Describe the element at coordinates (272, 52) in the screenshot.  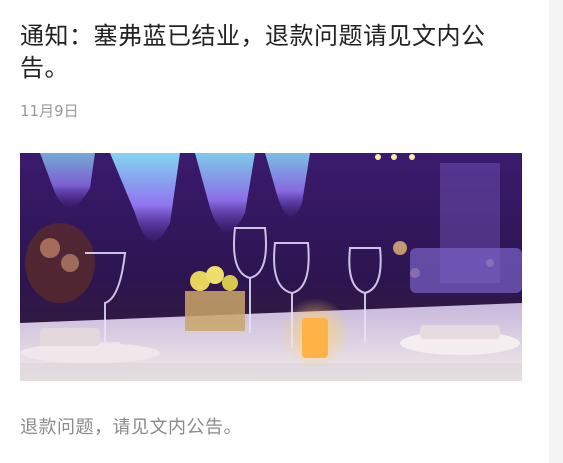
I see `article-title: 通知：塞弗蓝已结业，退款问题请见文内公告。` at that location.